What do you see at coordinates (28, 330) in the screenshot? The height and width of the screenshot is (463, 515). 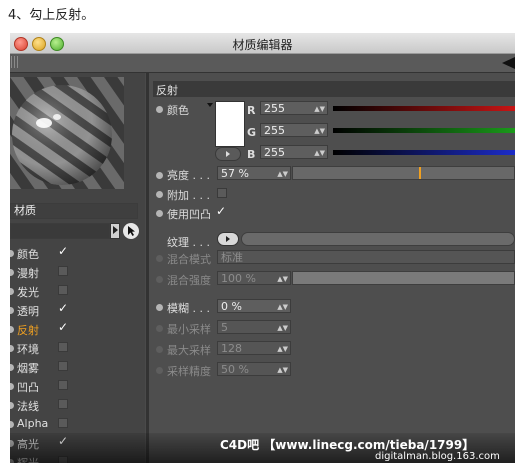 I see `channel-label: 反射` at bounding box center [28, 330].